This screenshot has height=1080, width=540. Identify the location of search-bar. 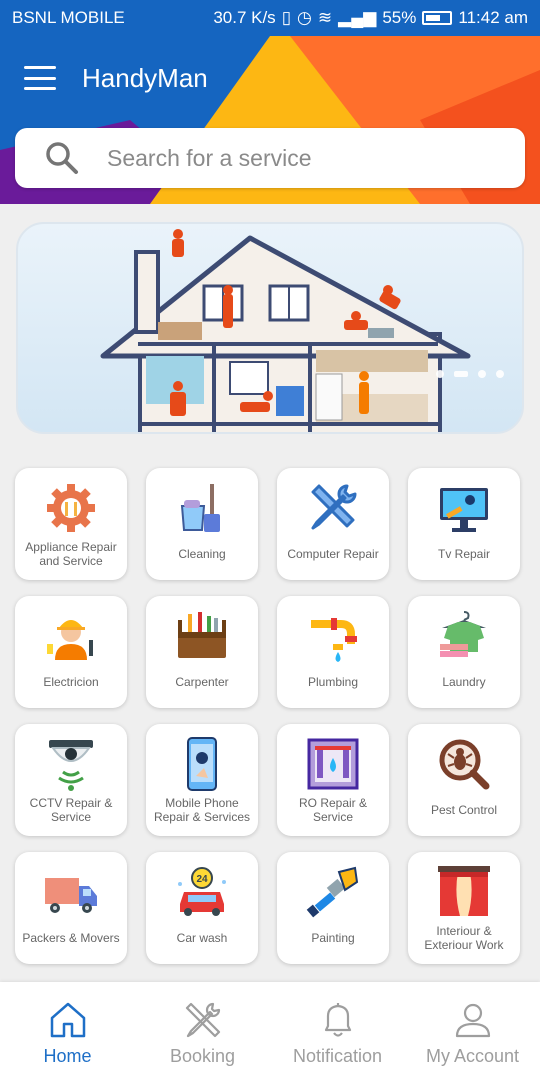
(270, 158).